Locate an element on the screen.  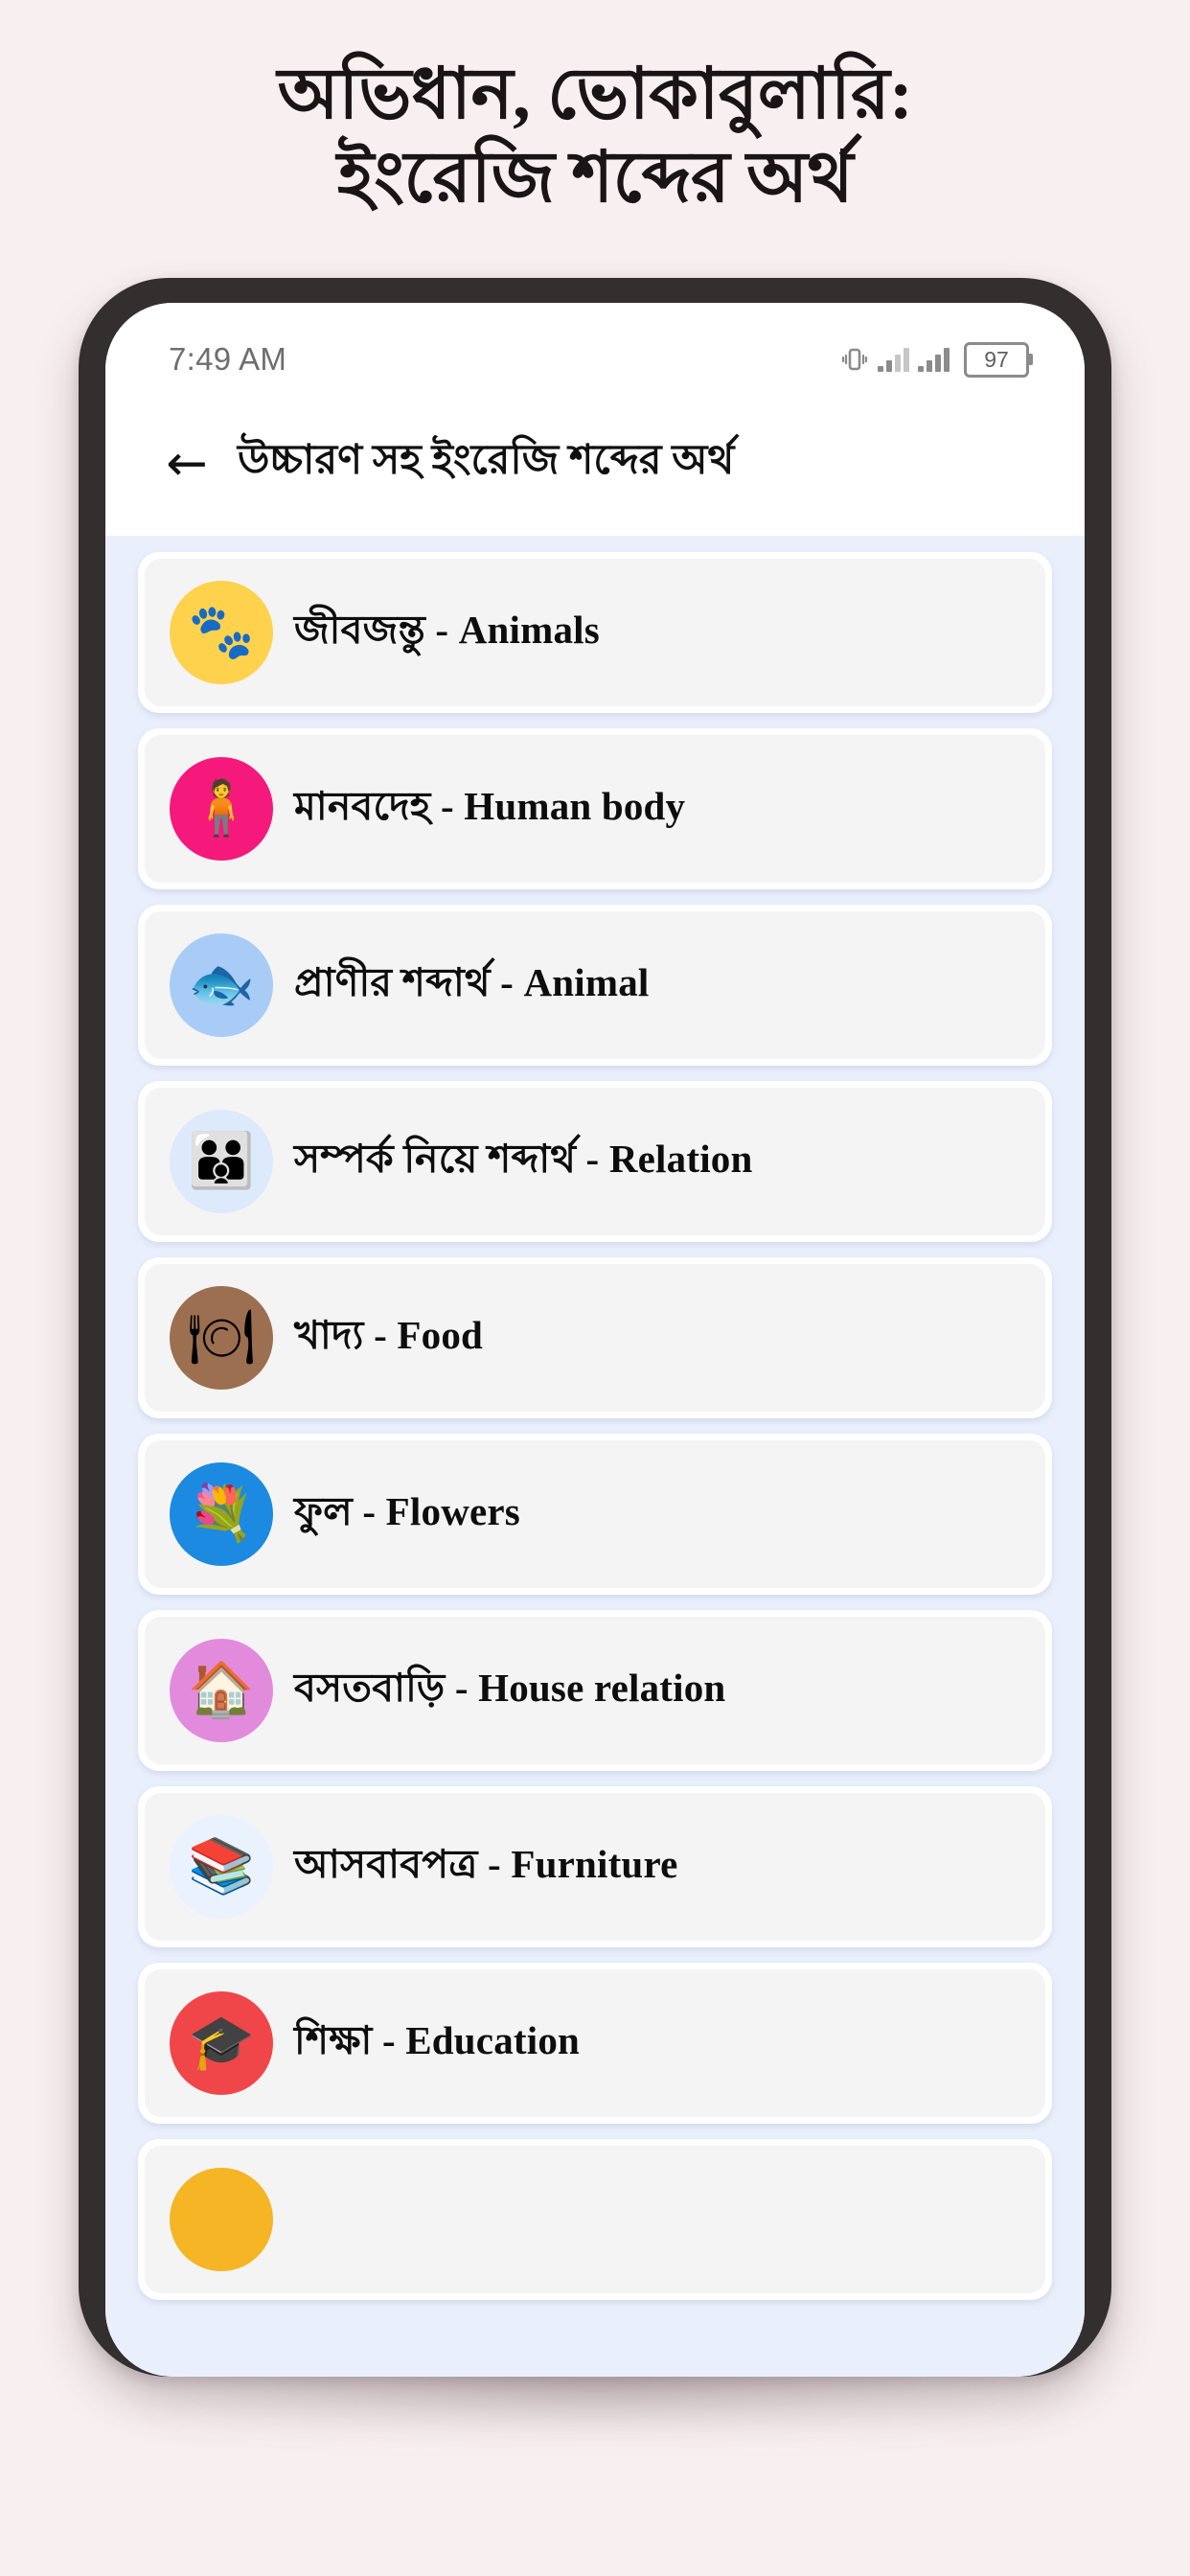
globe-graduation-cap-icon-glyph: 🎓 is located at coordinates (222, 2043).